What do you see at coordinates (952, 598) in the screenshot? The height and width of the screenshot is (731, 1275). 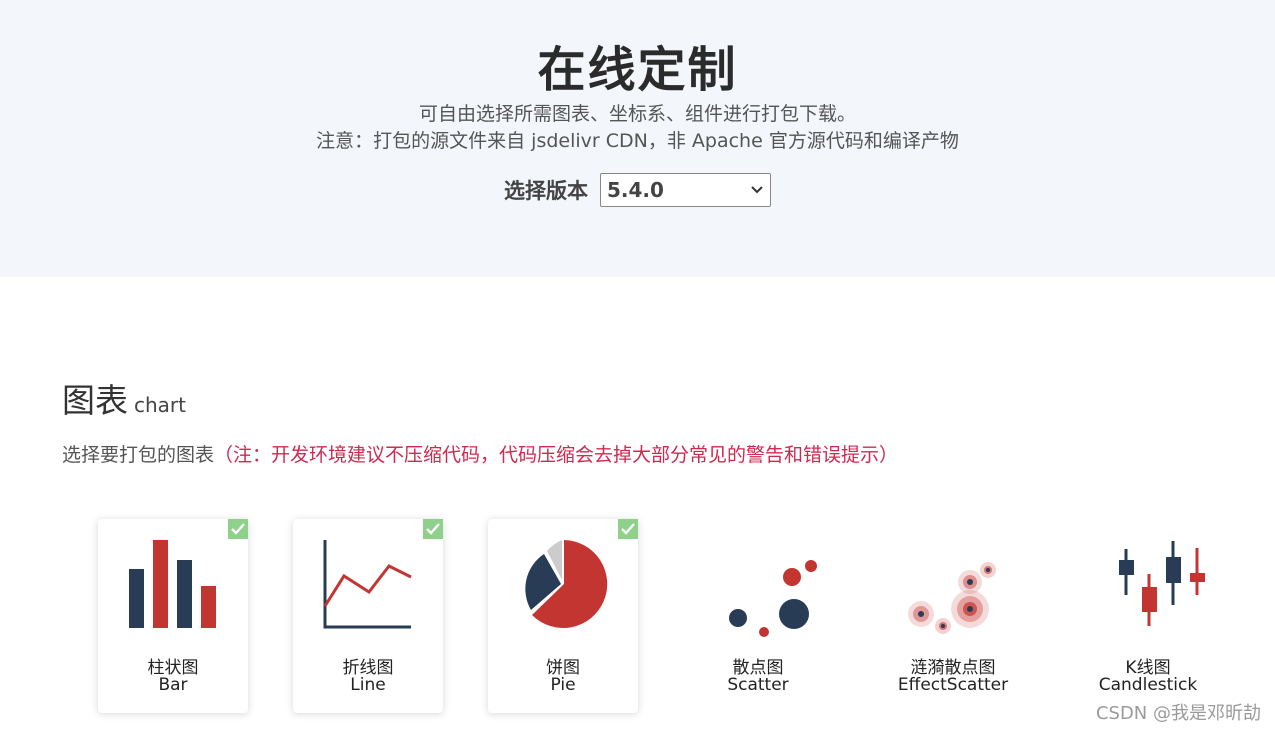 I see `effect-scatter-chart-icon` at bounding box center [952, 598].